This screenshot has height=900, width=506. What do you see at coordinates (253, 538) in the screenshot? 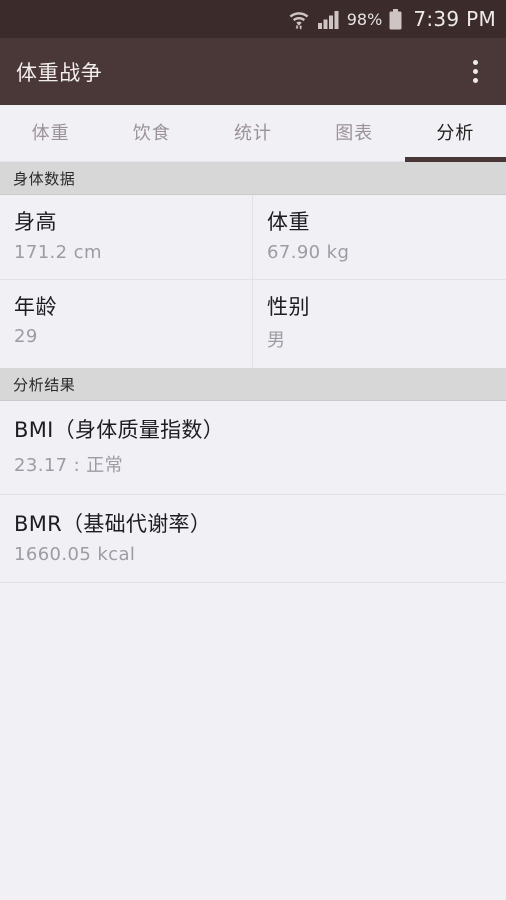
I see `result-row-bmr: BMR（基础代谢率） 1660.05 kcal` at bounding box center [253, 538].